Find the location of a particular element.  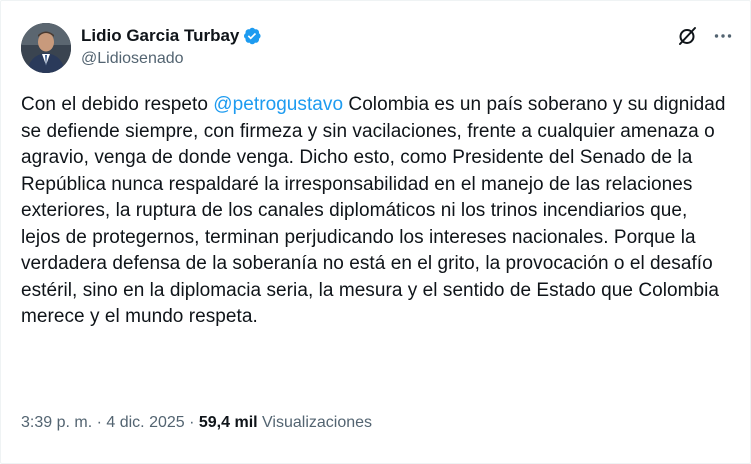

author-display-name: Lidio Garcia Turbay is located at coordinates (160, 36).